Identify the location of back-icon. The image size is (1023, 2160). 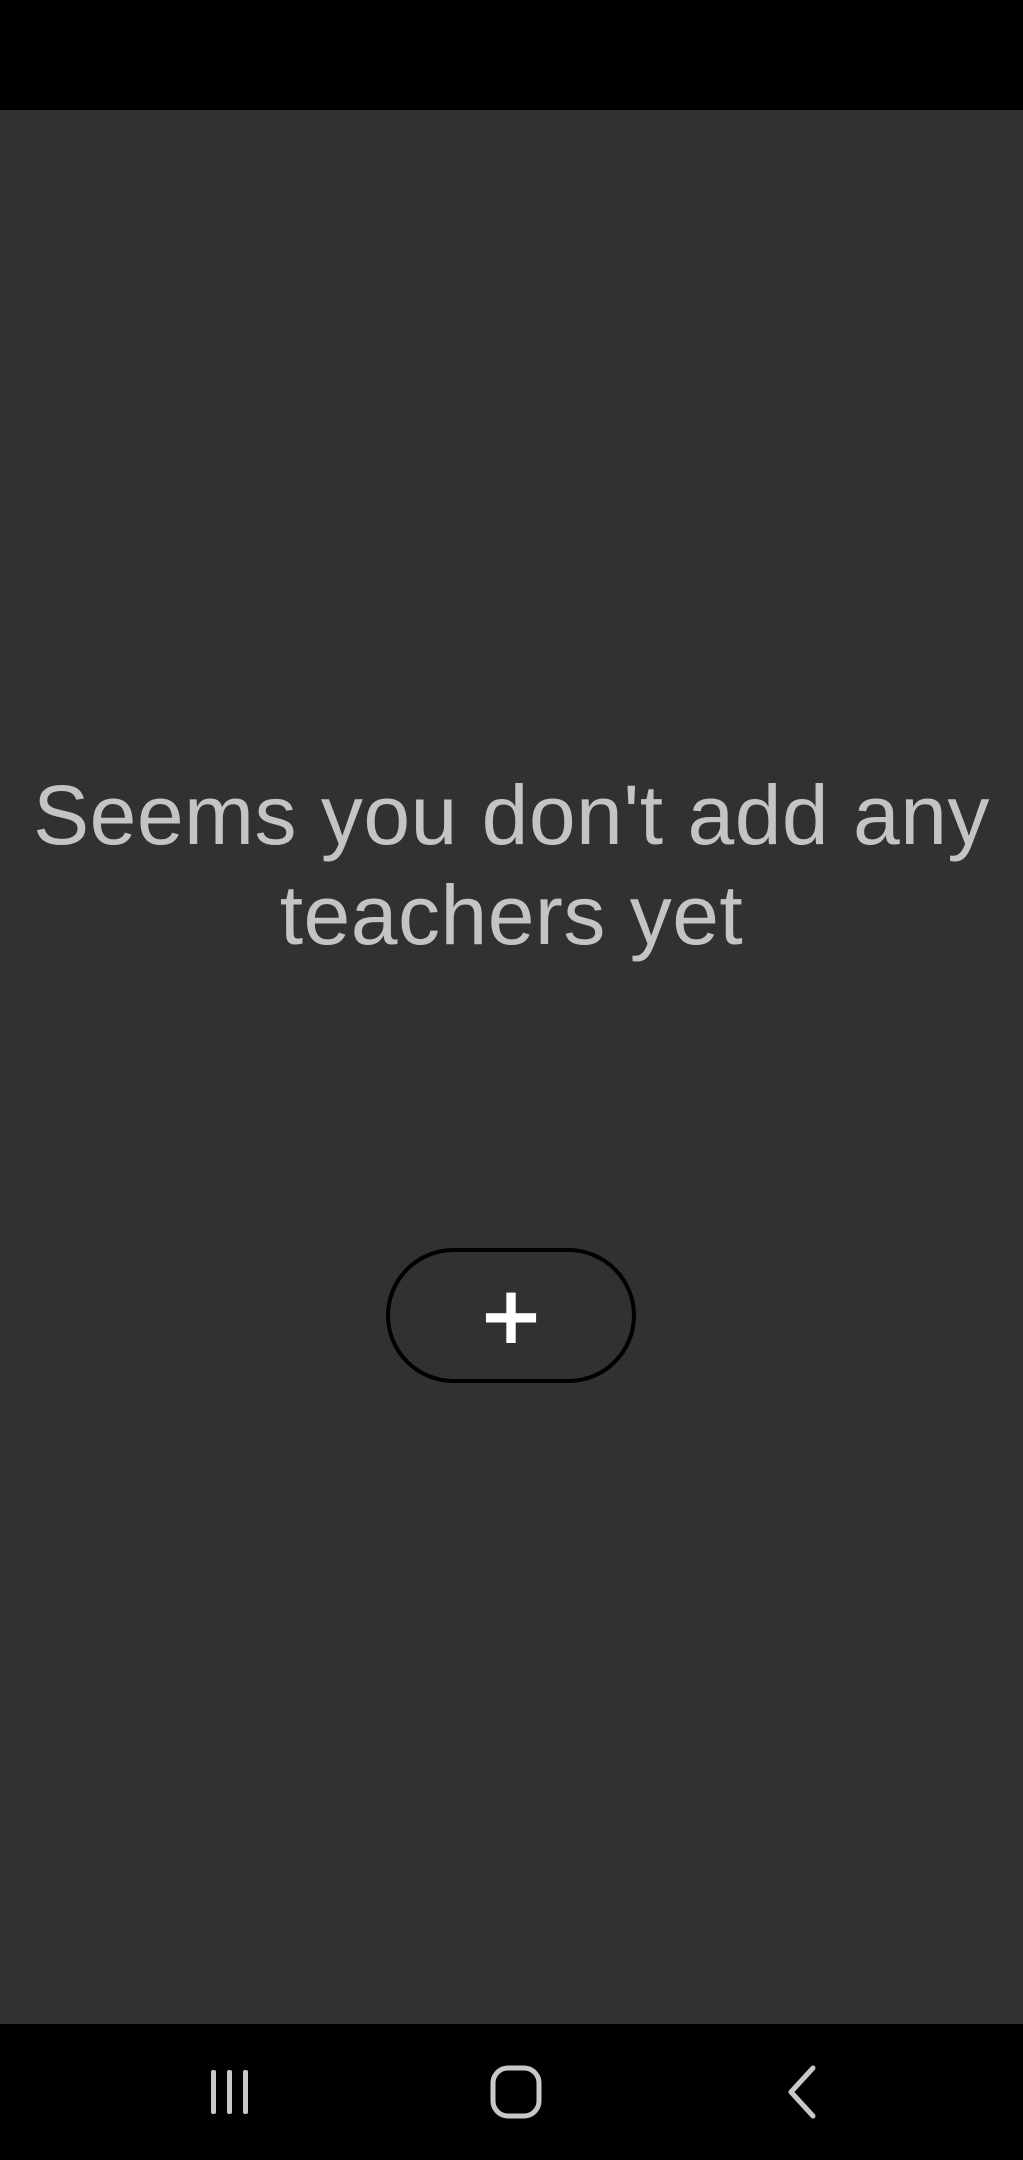
(802, 2092).